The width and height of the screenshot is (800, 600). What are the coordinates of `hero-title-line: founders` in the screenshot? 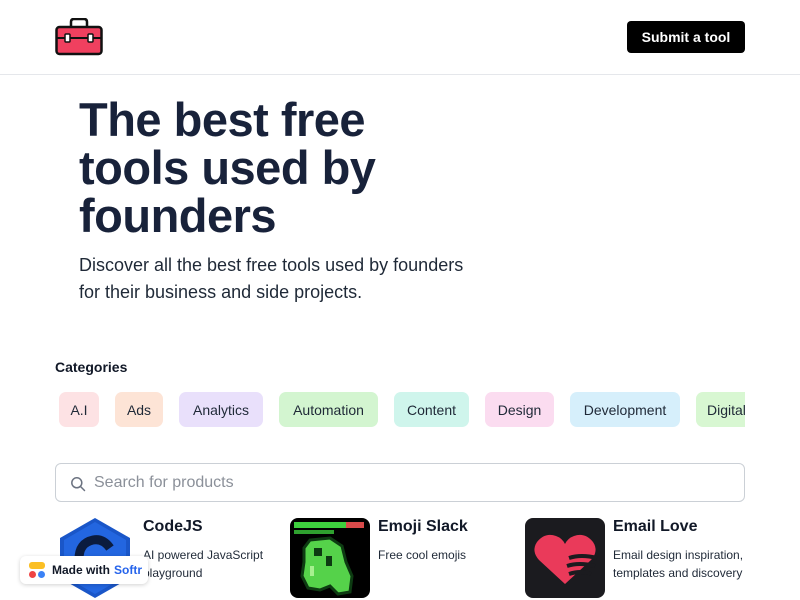 It's located at (178, 215).